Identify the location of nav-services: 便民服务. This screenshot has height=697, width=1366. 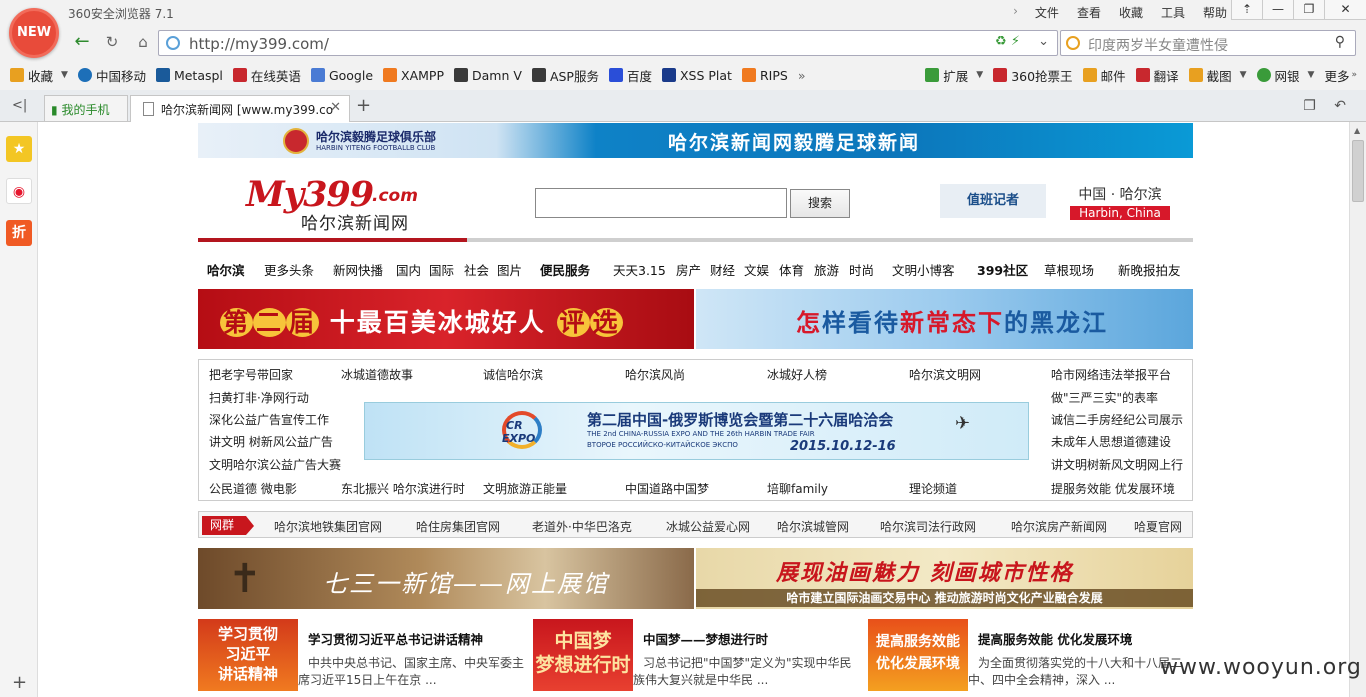
(565, 269).